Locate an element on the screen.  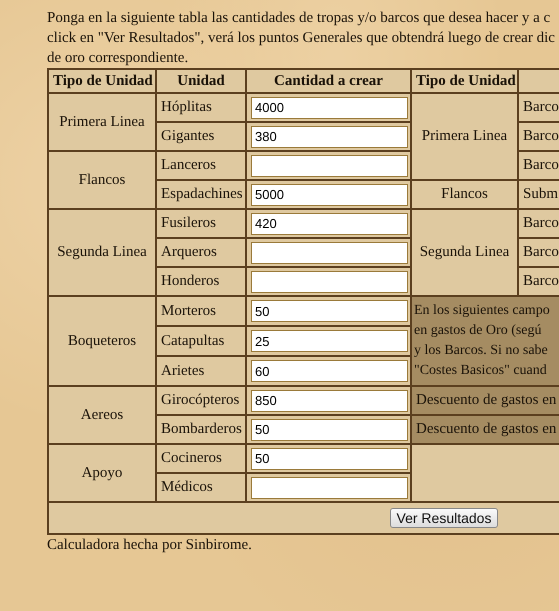
unit-name: Lanceros is located at coordinates (188, 165).